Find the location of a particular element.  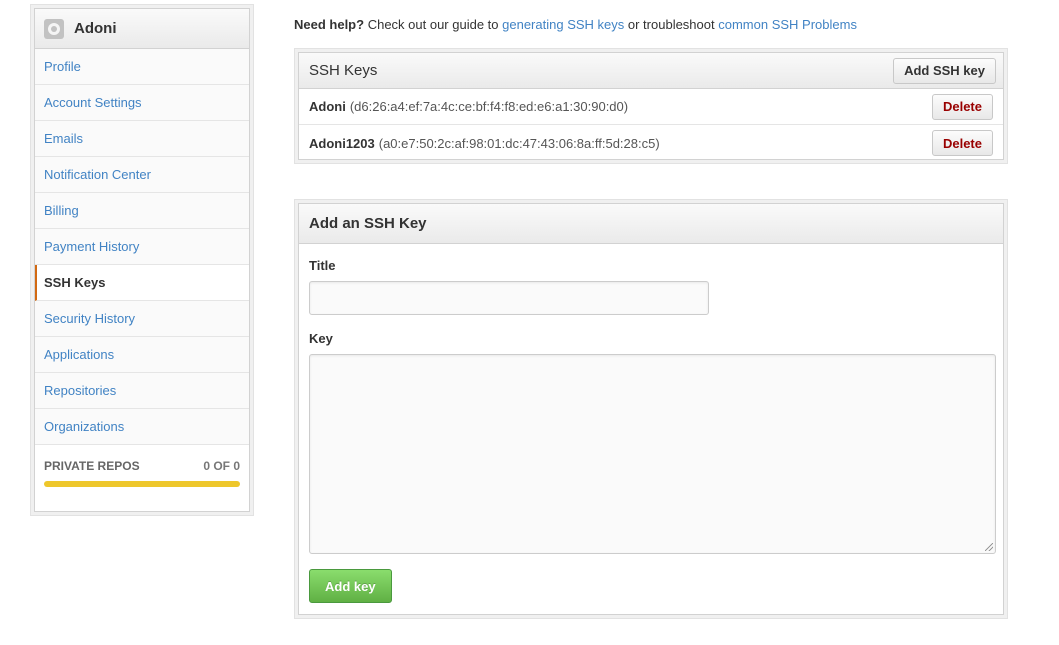

private-repos-label: PRIVATE REPOS is located at coordinates (92, 466).